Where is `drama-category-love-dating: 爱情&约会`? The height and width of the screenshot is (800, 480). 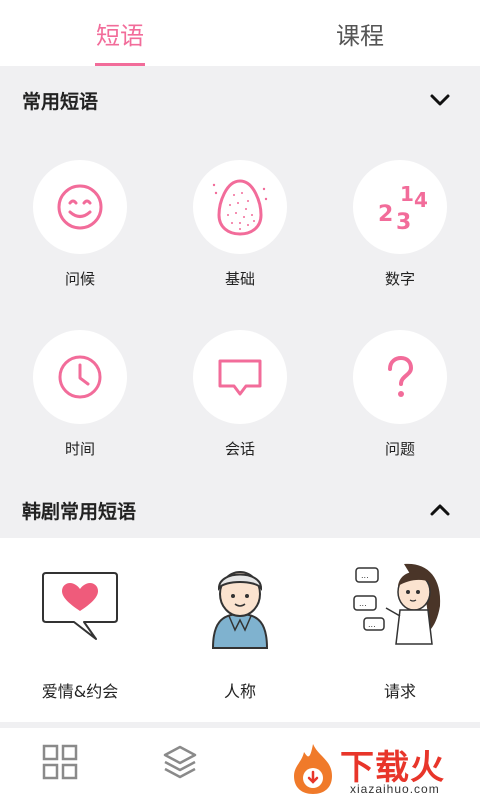 drama-category-love-dating: 爱情&约会 is located at coordinates (80, 630).